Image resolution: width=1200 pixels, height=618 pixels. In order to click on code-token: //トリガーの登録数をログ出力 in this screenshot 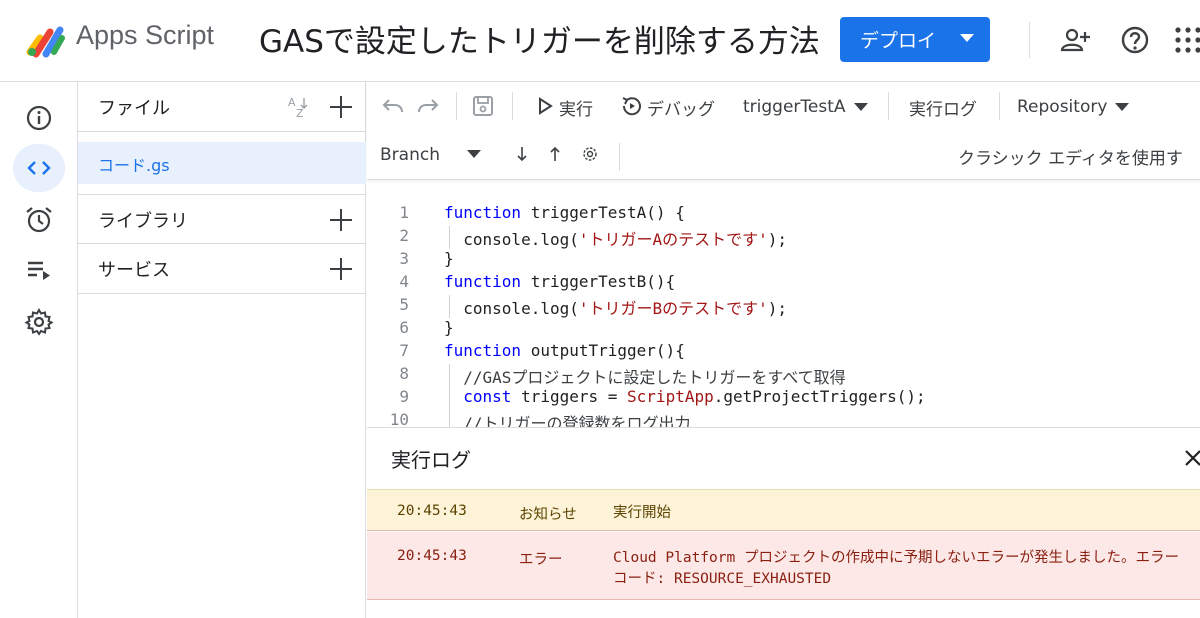, I will do `click(567, 420)`.